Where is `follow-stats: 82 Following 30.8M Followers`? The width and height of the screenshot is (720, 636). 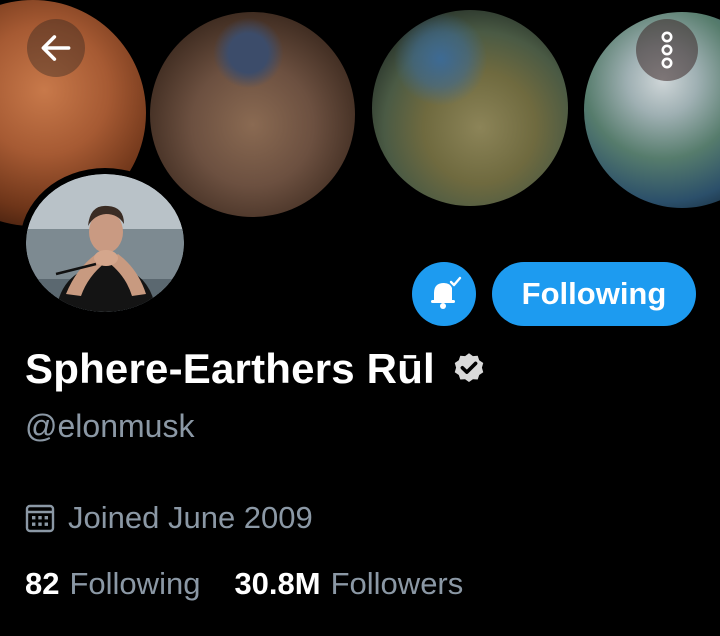 follow-stats: 82 Following 30.8M Followers is located at coordinates (244, 584).